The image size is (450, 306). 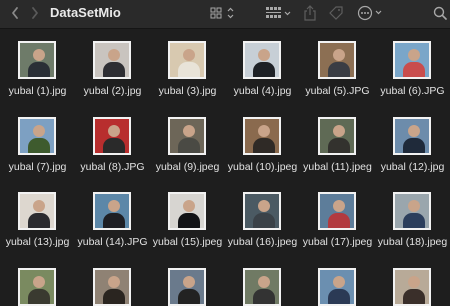 What do you see at coordinates (85, 12) in the screenshot?
I see `window-title: DataSetMio` at bounding box center [85, 12].